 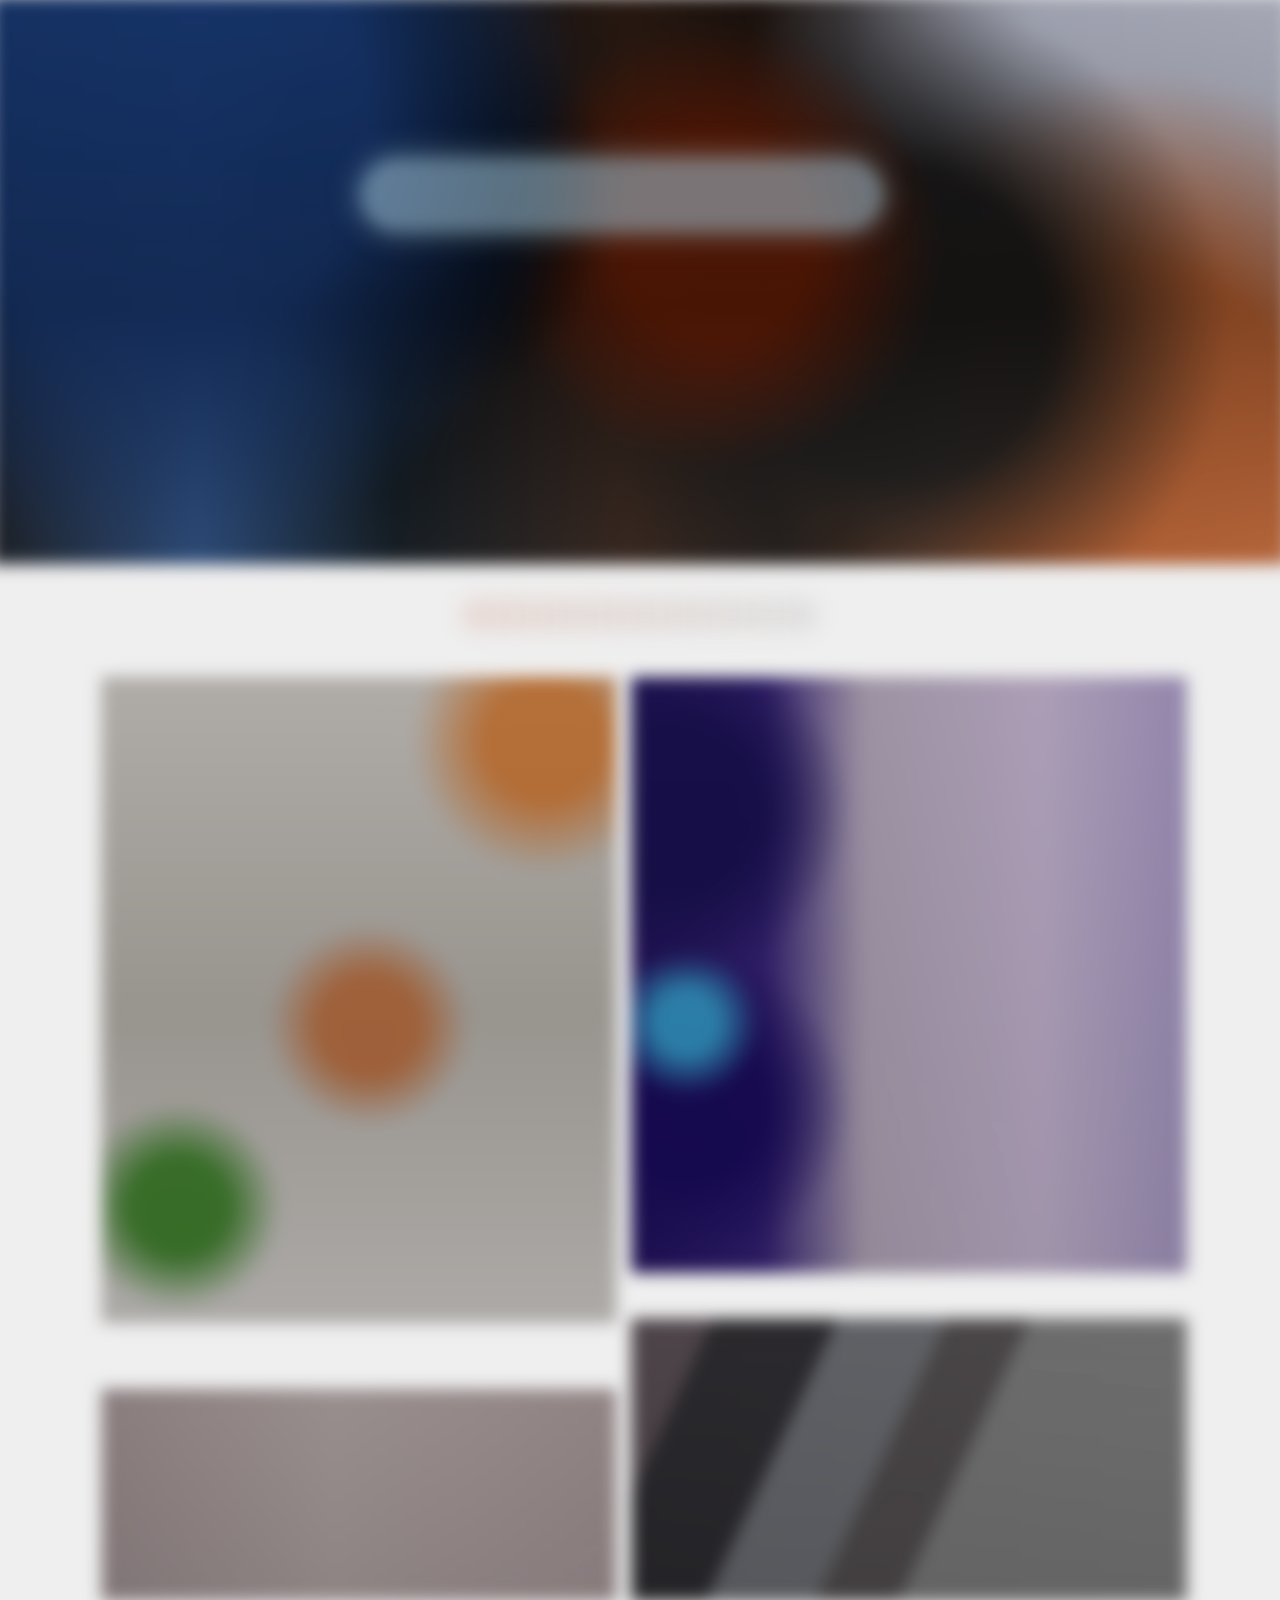 I want to click on hero-title-blurred-text, so click(x=622, y=195).